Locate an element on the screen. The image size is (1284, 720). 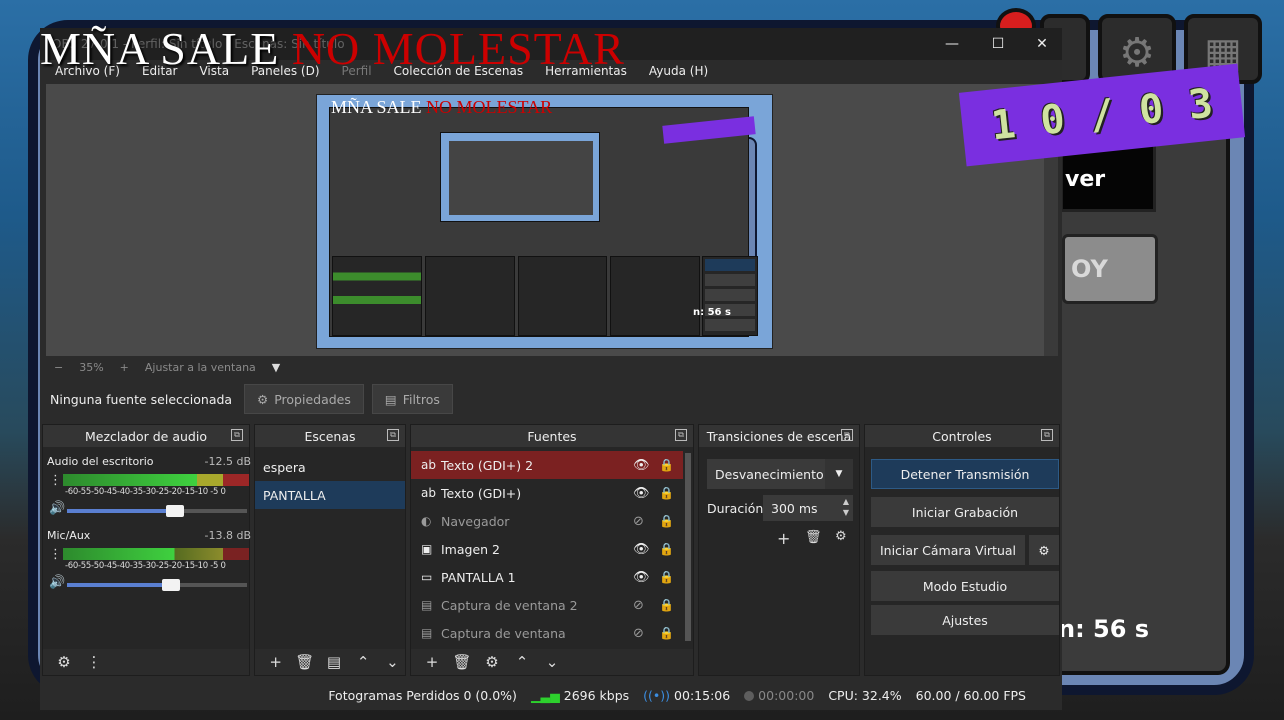
maximize-button: ☐ is located at coordinates (998, 44).